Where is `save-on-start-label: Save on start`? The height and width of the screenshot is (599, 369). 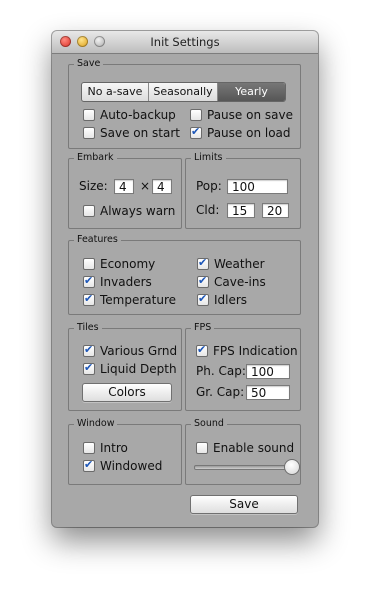 save-on-start-label: Save on start is located at coordinates (140, 133).